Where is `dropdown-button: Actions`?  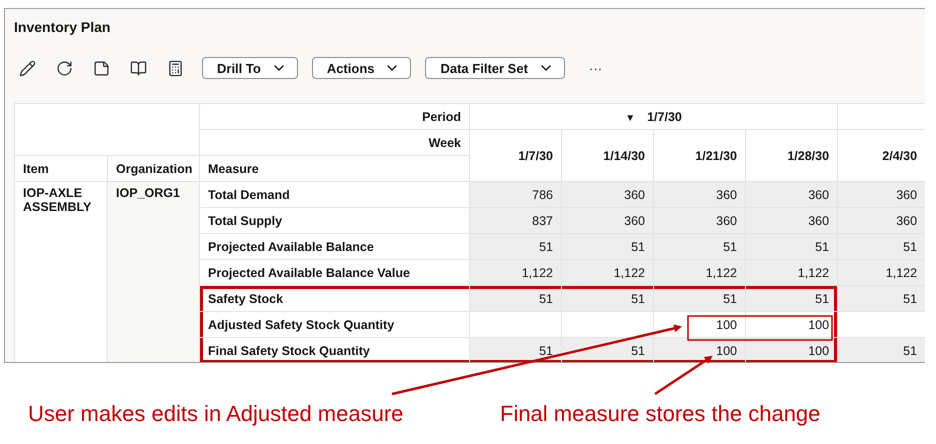
dropdown-button: Actions is located at coordinates (362, 68).